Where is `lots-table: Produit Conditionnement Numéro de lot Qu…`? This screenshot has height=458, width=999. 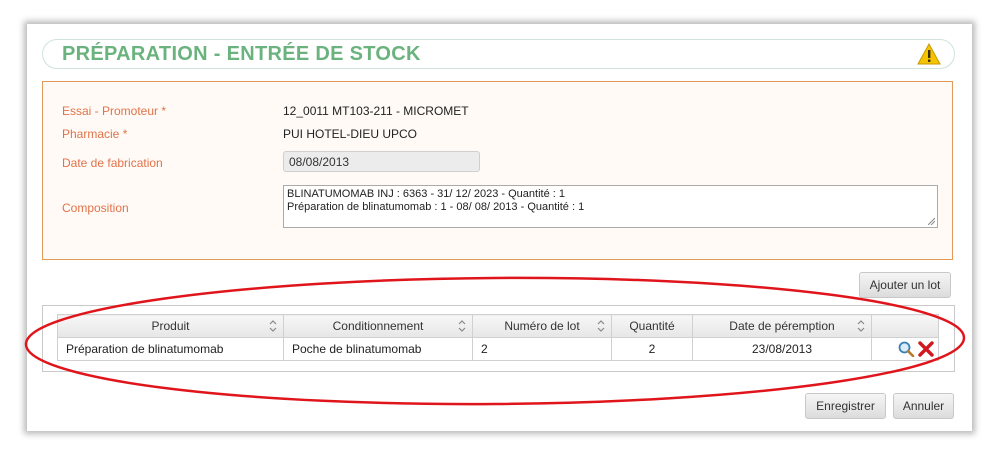 lots-table: Produit Conditionnement Numéro de lot Qu… is located at coordinates (498, 337).